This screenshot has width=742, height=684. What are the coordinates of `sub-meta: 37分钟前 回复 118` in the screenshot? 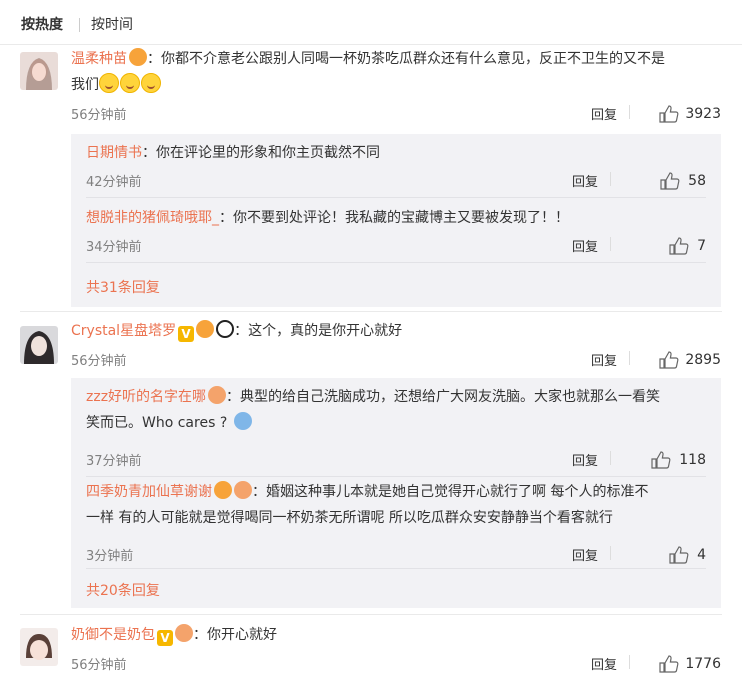 It's located at (396, 460).